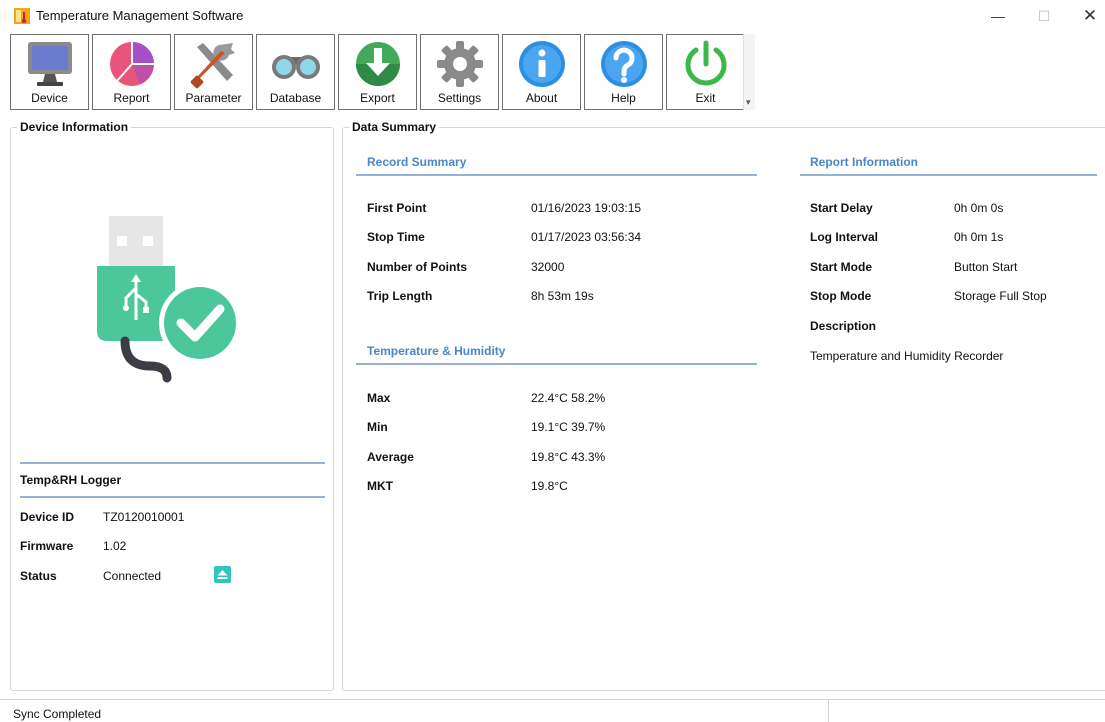 The height and width of the screenshot is (722, 1105). I want to click on export-button: Export, so click(377, 72).